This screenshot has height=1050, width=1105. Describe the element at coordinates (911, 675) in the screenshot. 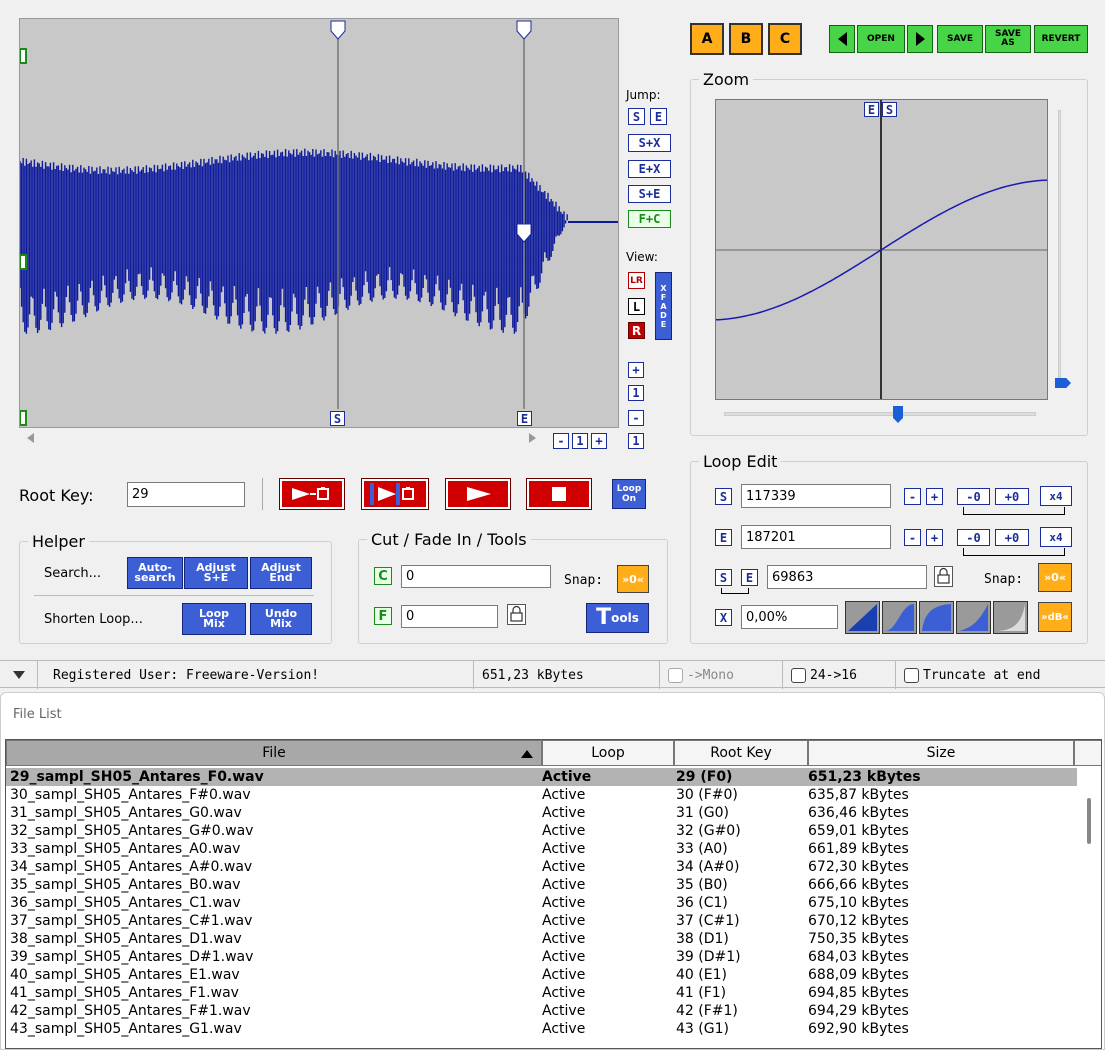

I see `truncate-checkbox` at that location.